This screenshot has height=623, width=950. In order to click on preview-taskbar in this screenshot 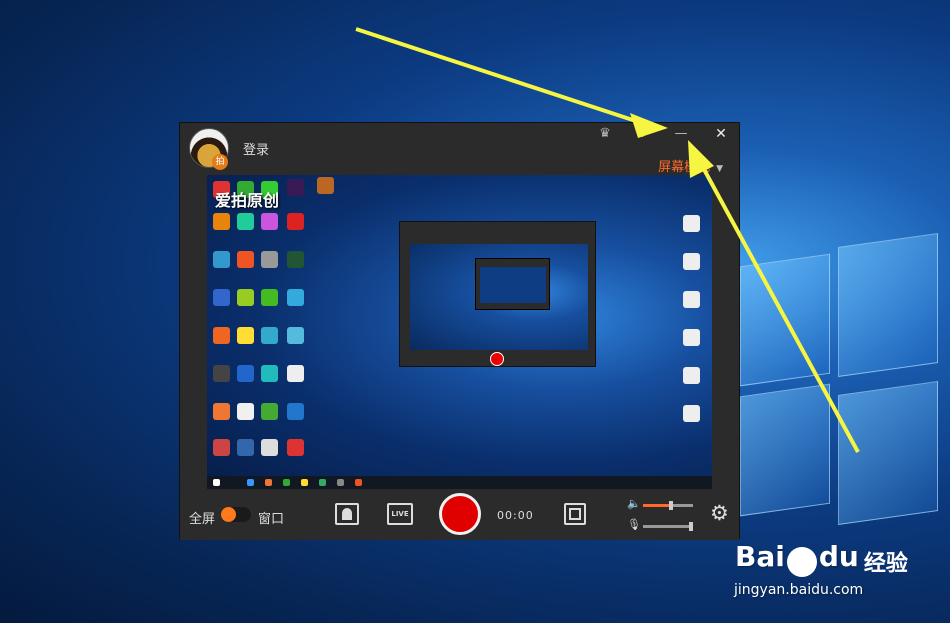, I will do `click(459, 482)`.